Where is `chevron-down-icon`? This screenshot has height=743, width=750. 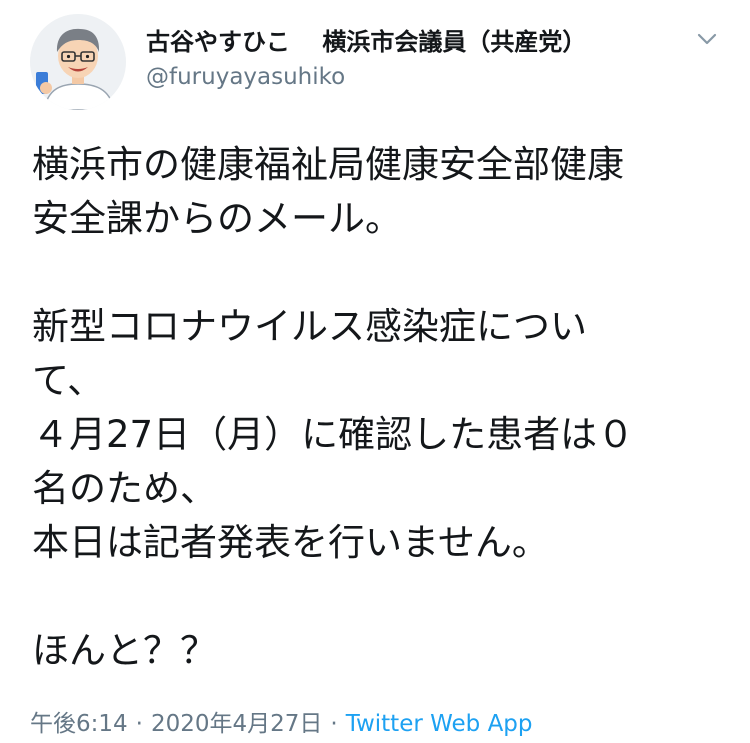 chevron-down-icon is located at coordinates (707, 39).